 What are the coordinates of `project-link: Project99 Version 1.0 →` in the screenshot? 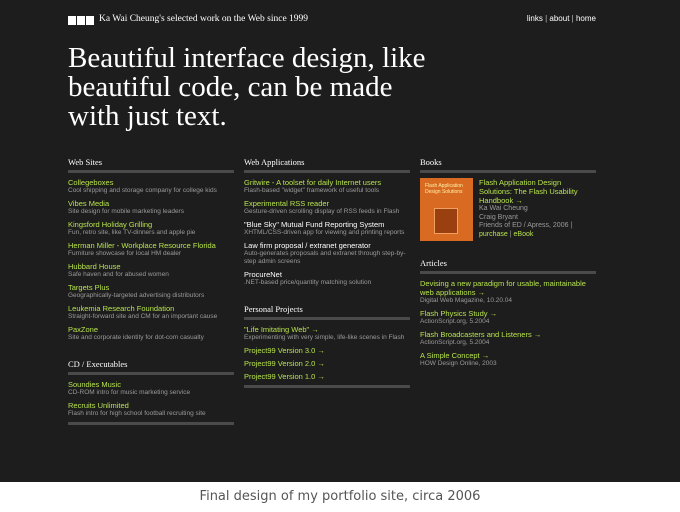 It's located at (327, 376).